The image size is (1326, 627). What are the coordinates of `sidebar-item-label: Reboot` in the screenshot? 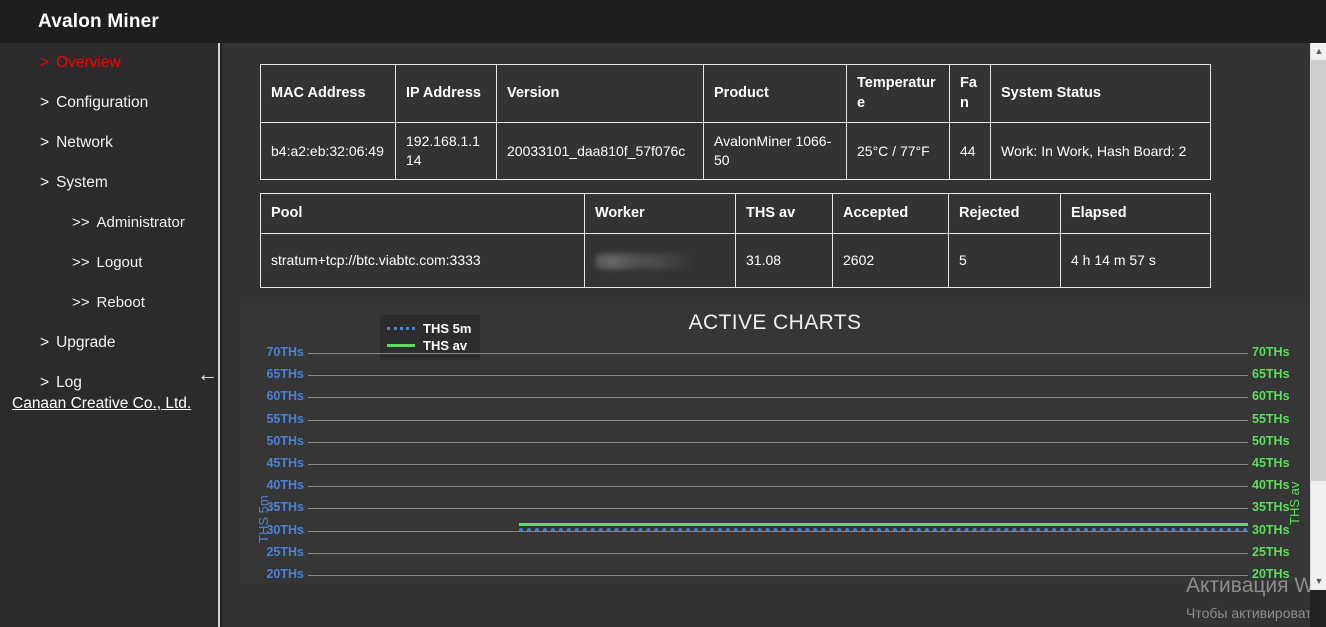 It's located at (120, 302).